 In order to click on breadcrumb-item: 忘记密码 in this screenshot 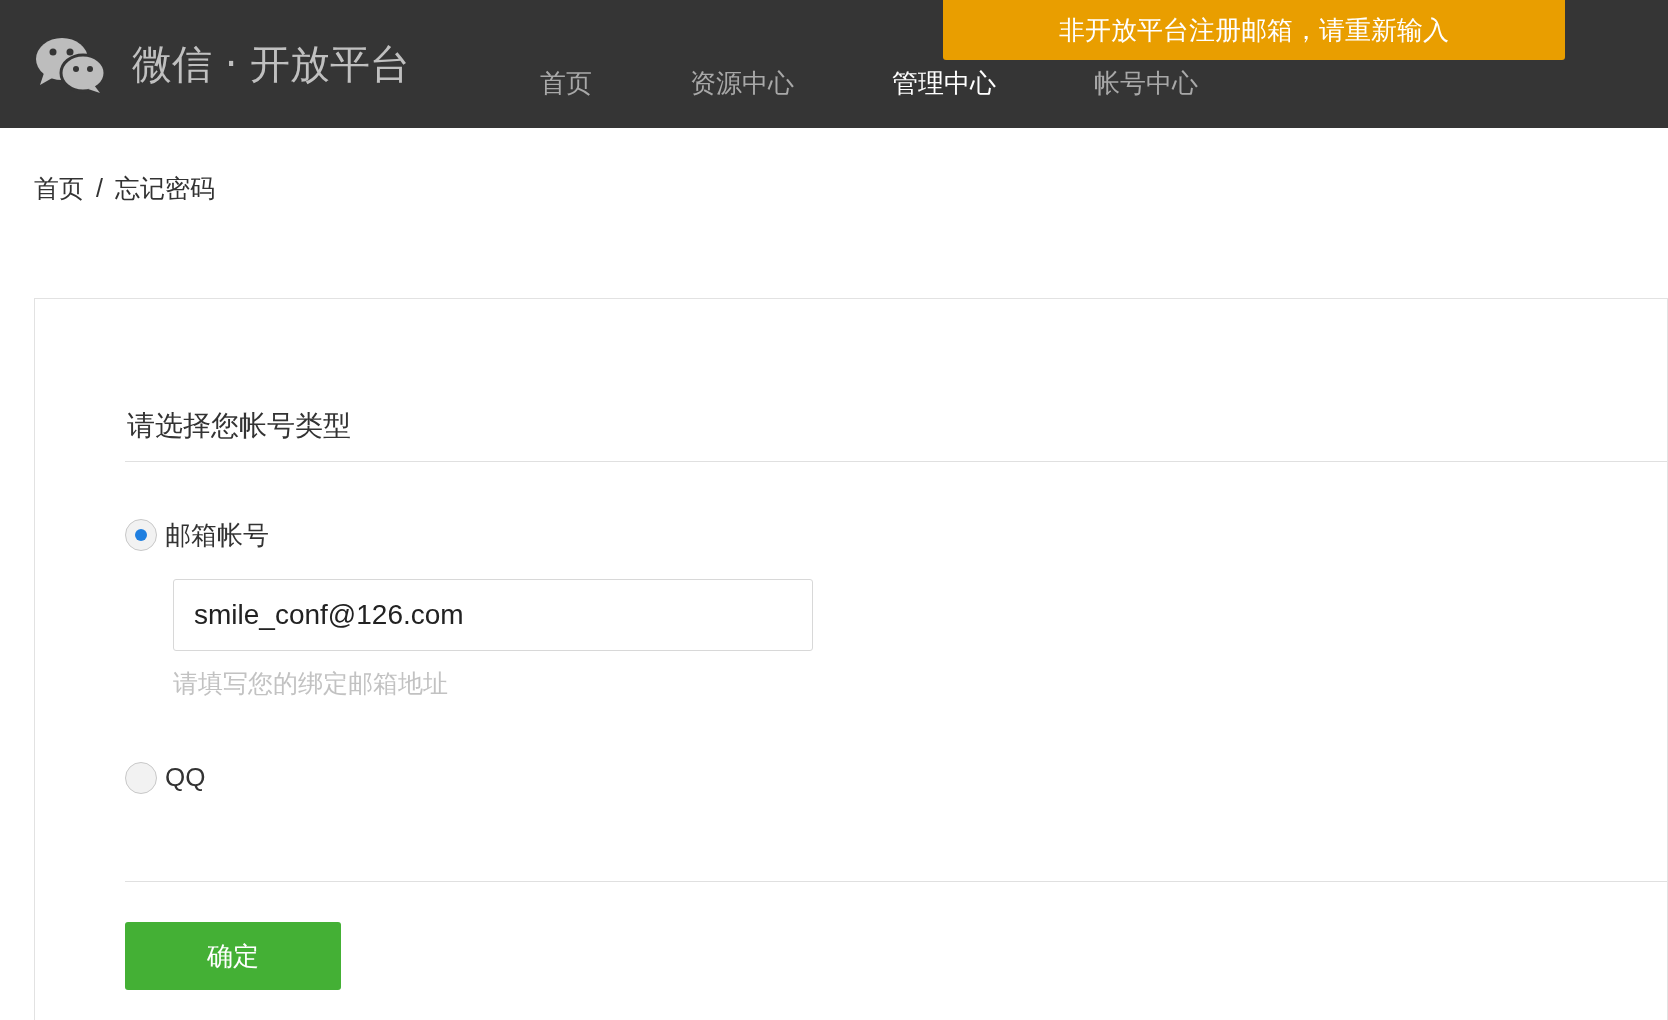, I will do `click(164, 188)`.